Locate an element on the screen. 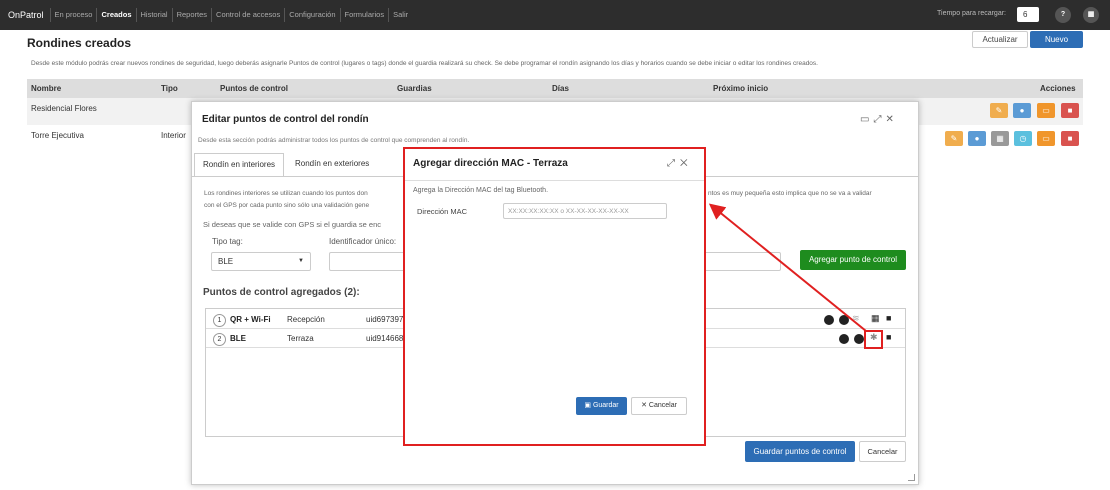 The height and width of the screenshot is (490, 1110). annotation-arrow is located at coordinates (787, 267).